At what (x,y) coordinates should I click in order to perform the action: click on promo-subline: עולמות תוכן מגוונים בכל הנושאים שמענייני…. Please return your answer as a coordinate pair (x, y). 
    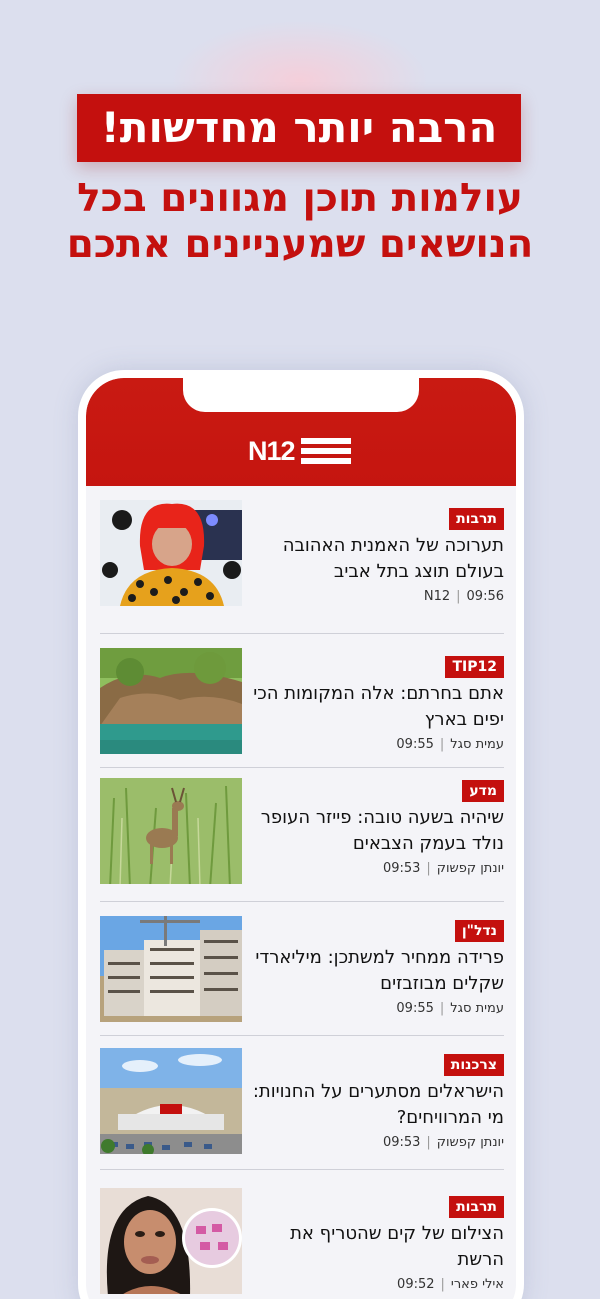
    Looking at the image, I should click on (300, 222).